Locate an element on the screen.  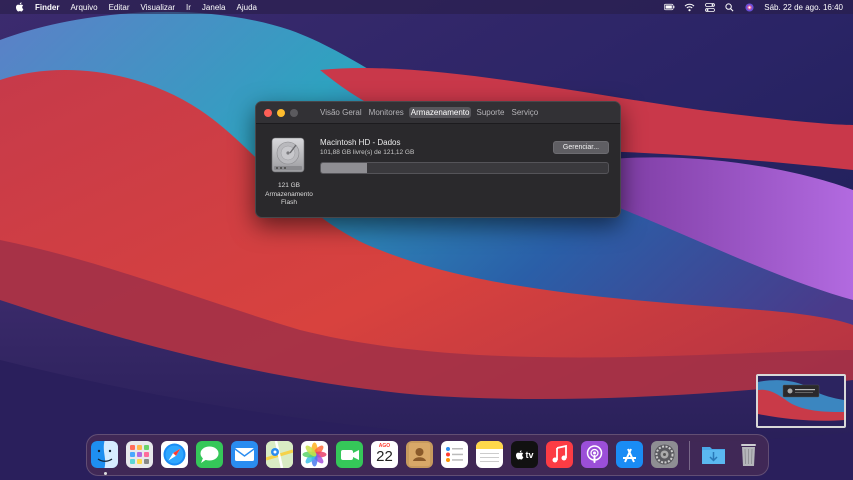
menu-janela: Janela is located at coordinates (214, 7).